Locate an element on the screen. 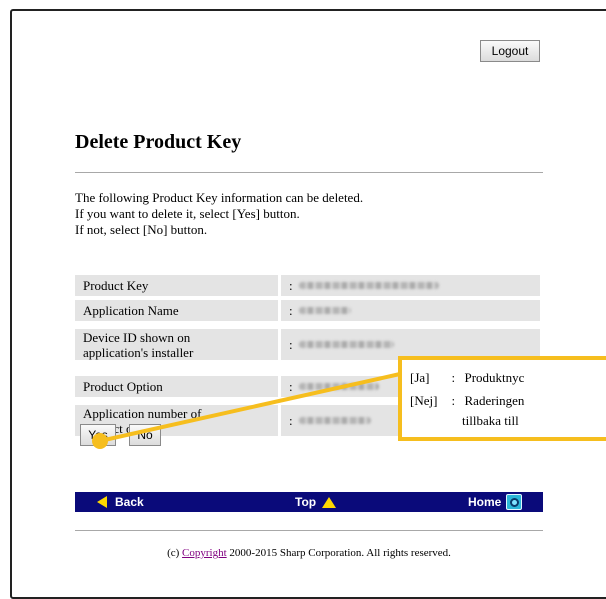 The image size is (606, 599). label-line: application's installer is located at coordinates (138, 352).